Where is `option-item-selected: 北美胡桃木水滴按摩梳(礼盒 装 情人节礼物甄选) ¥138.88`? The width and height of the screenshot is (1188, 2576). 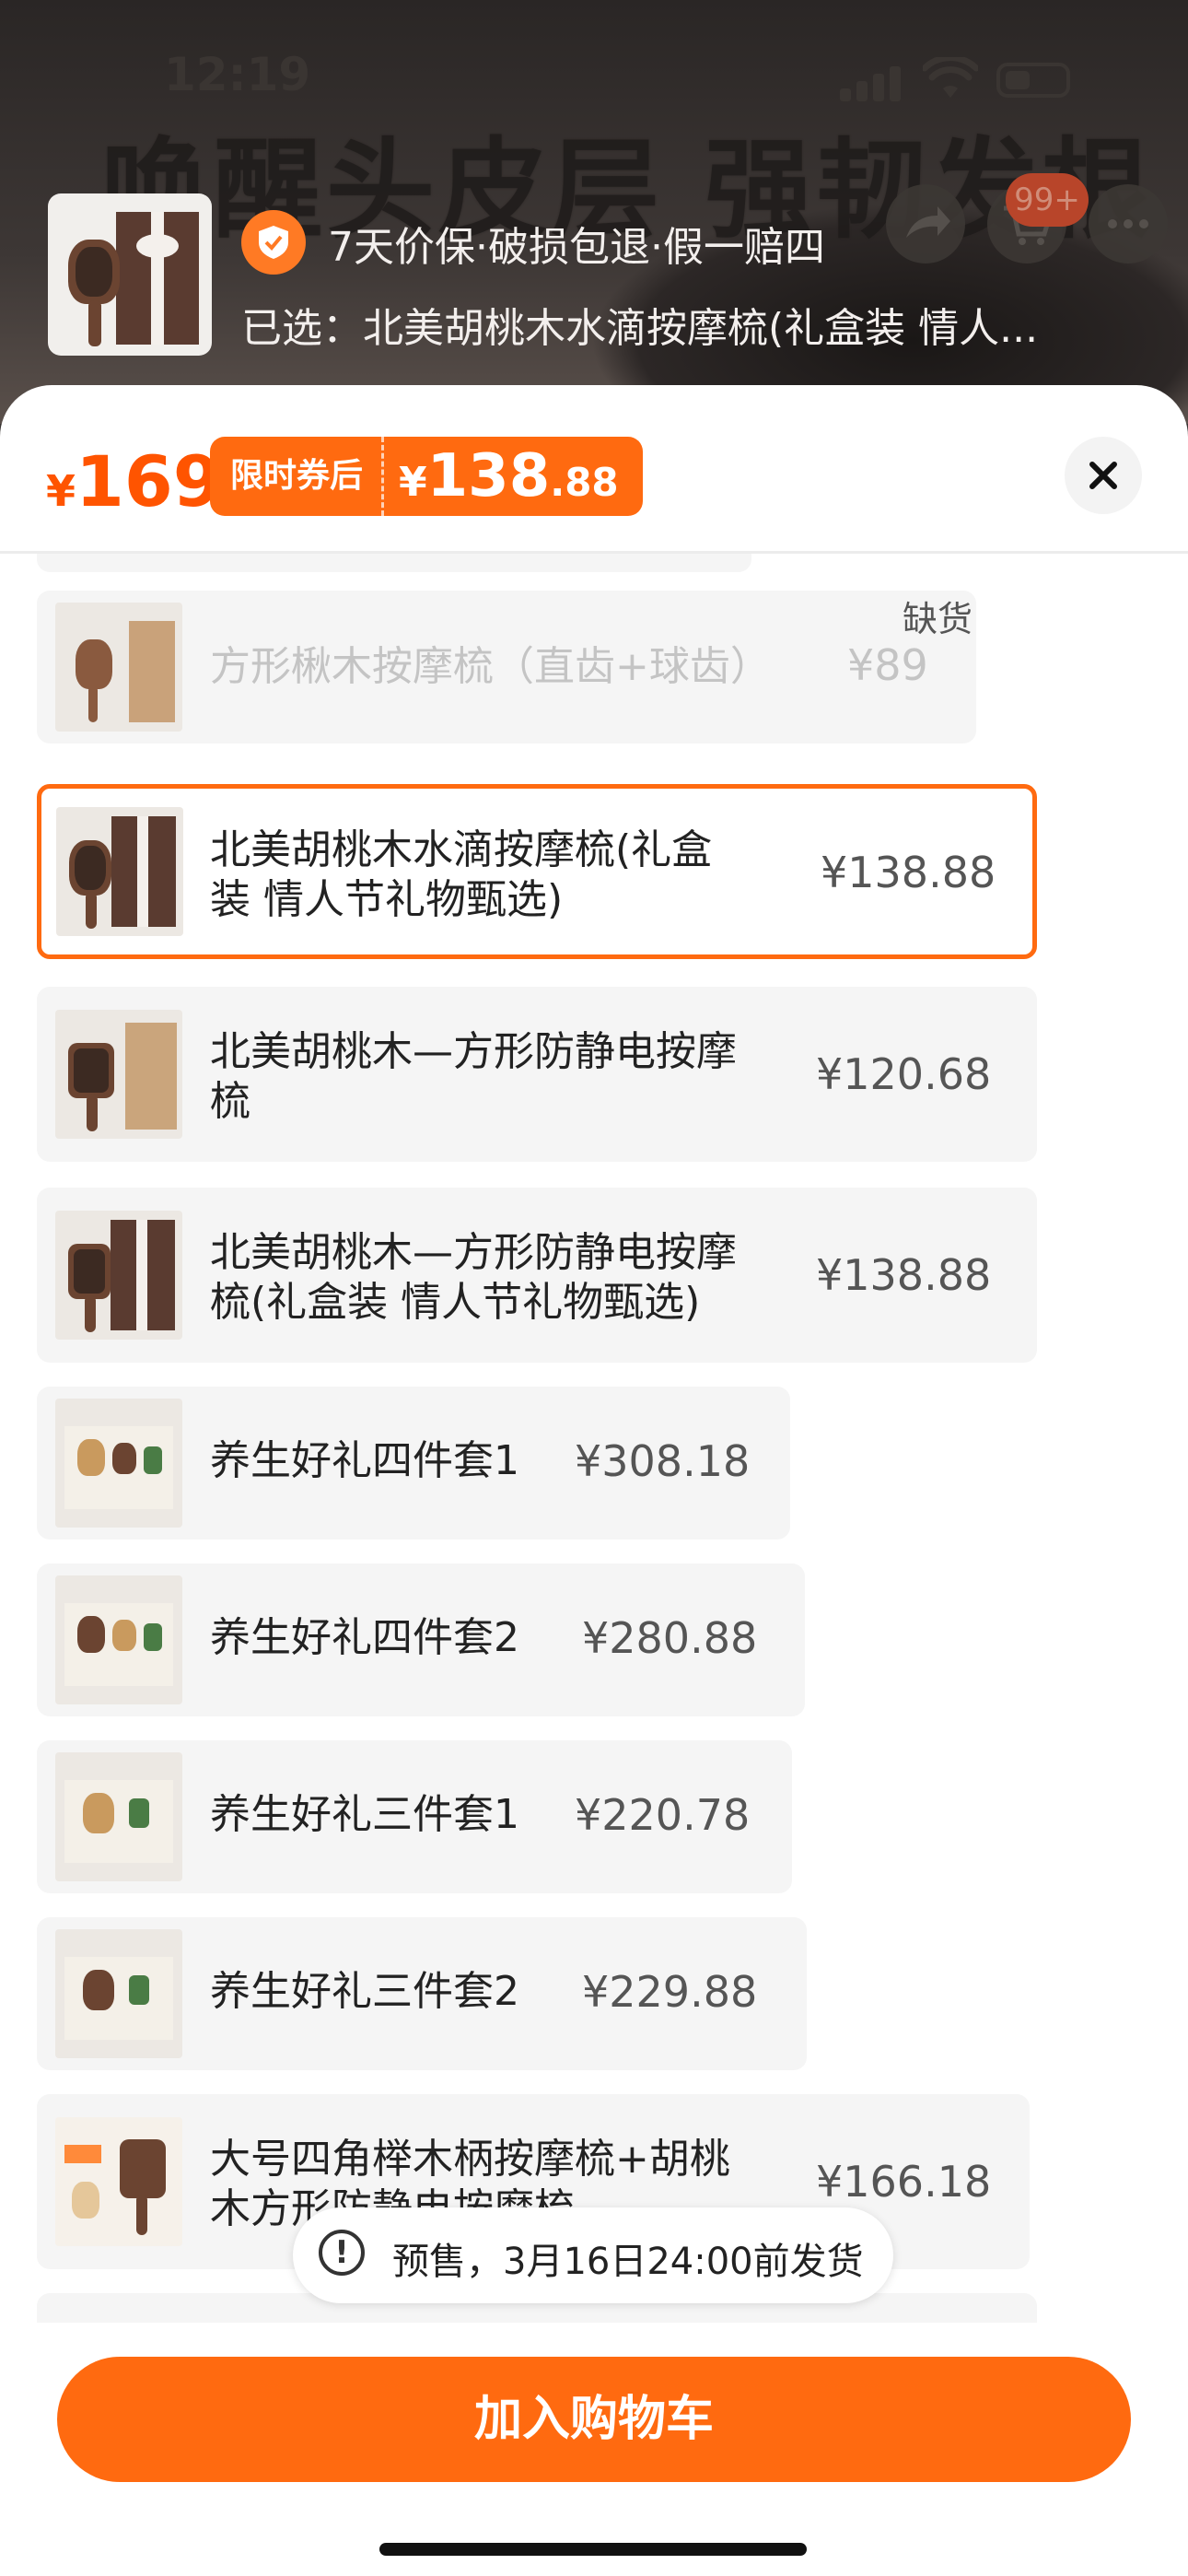
option-item-selected: 北美胡桃木水滴按摩梳(礼盒 装 情人节礼物甄选) ¥138.88 is located at coordinates (537, 871).